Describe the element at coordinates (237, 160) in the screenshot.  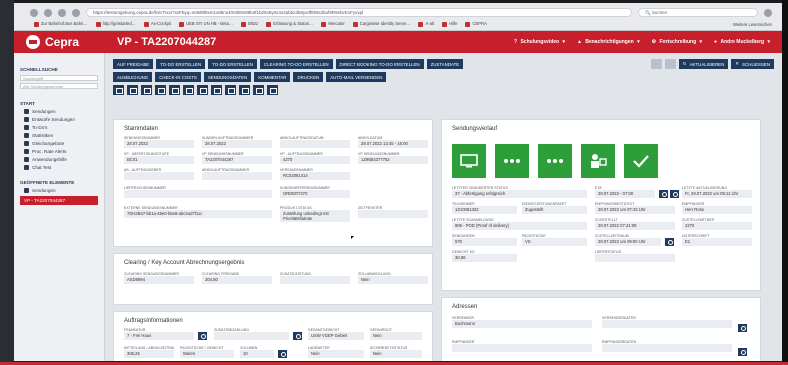
I see `field-value: TA2207044287` at that location.